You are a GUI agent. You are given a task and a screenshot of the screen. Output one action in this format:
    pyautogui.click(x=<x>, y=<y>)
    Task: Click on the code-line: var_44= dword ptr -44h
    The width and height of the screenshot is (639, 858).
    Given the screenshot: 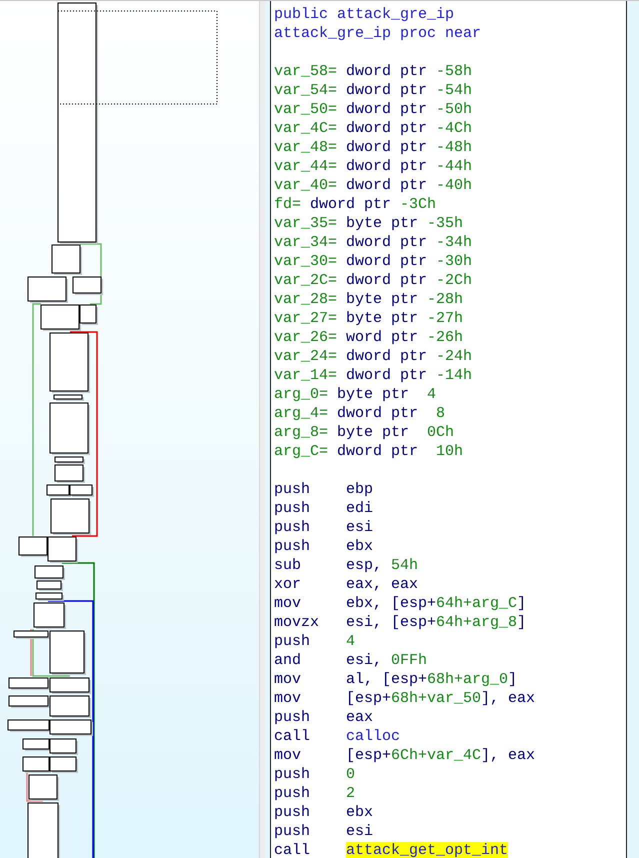 What is the action you would take?
    pyautogui.click(x=373, y=166)
    